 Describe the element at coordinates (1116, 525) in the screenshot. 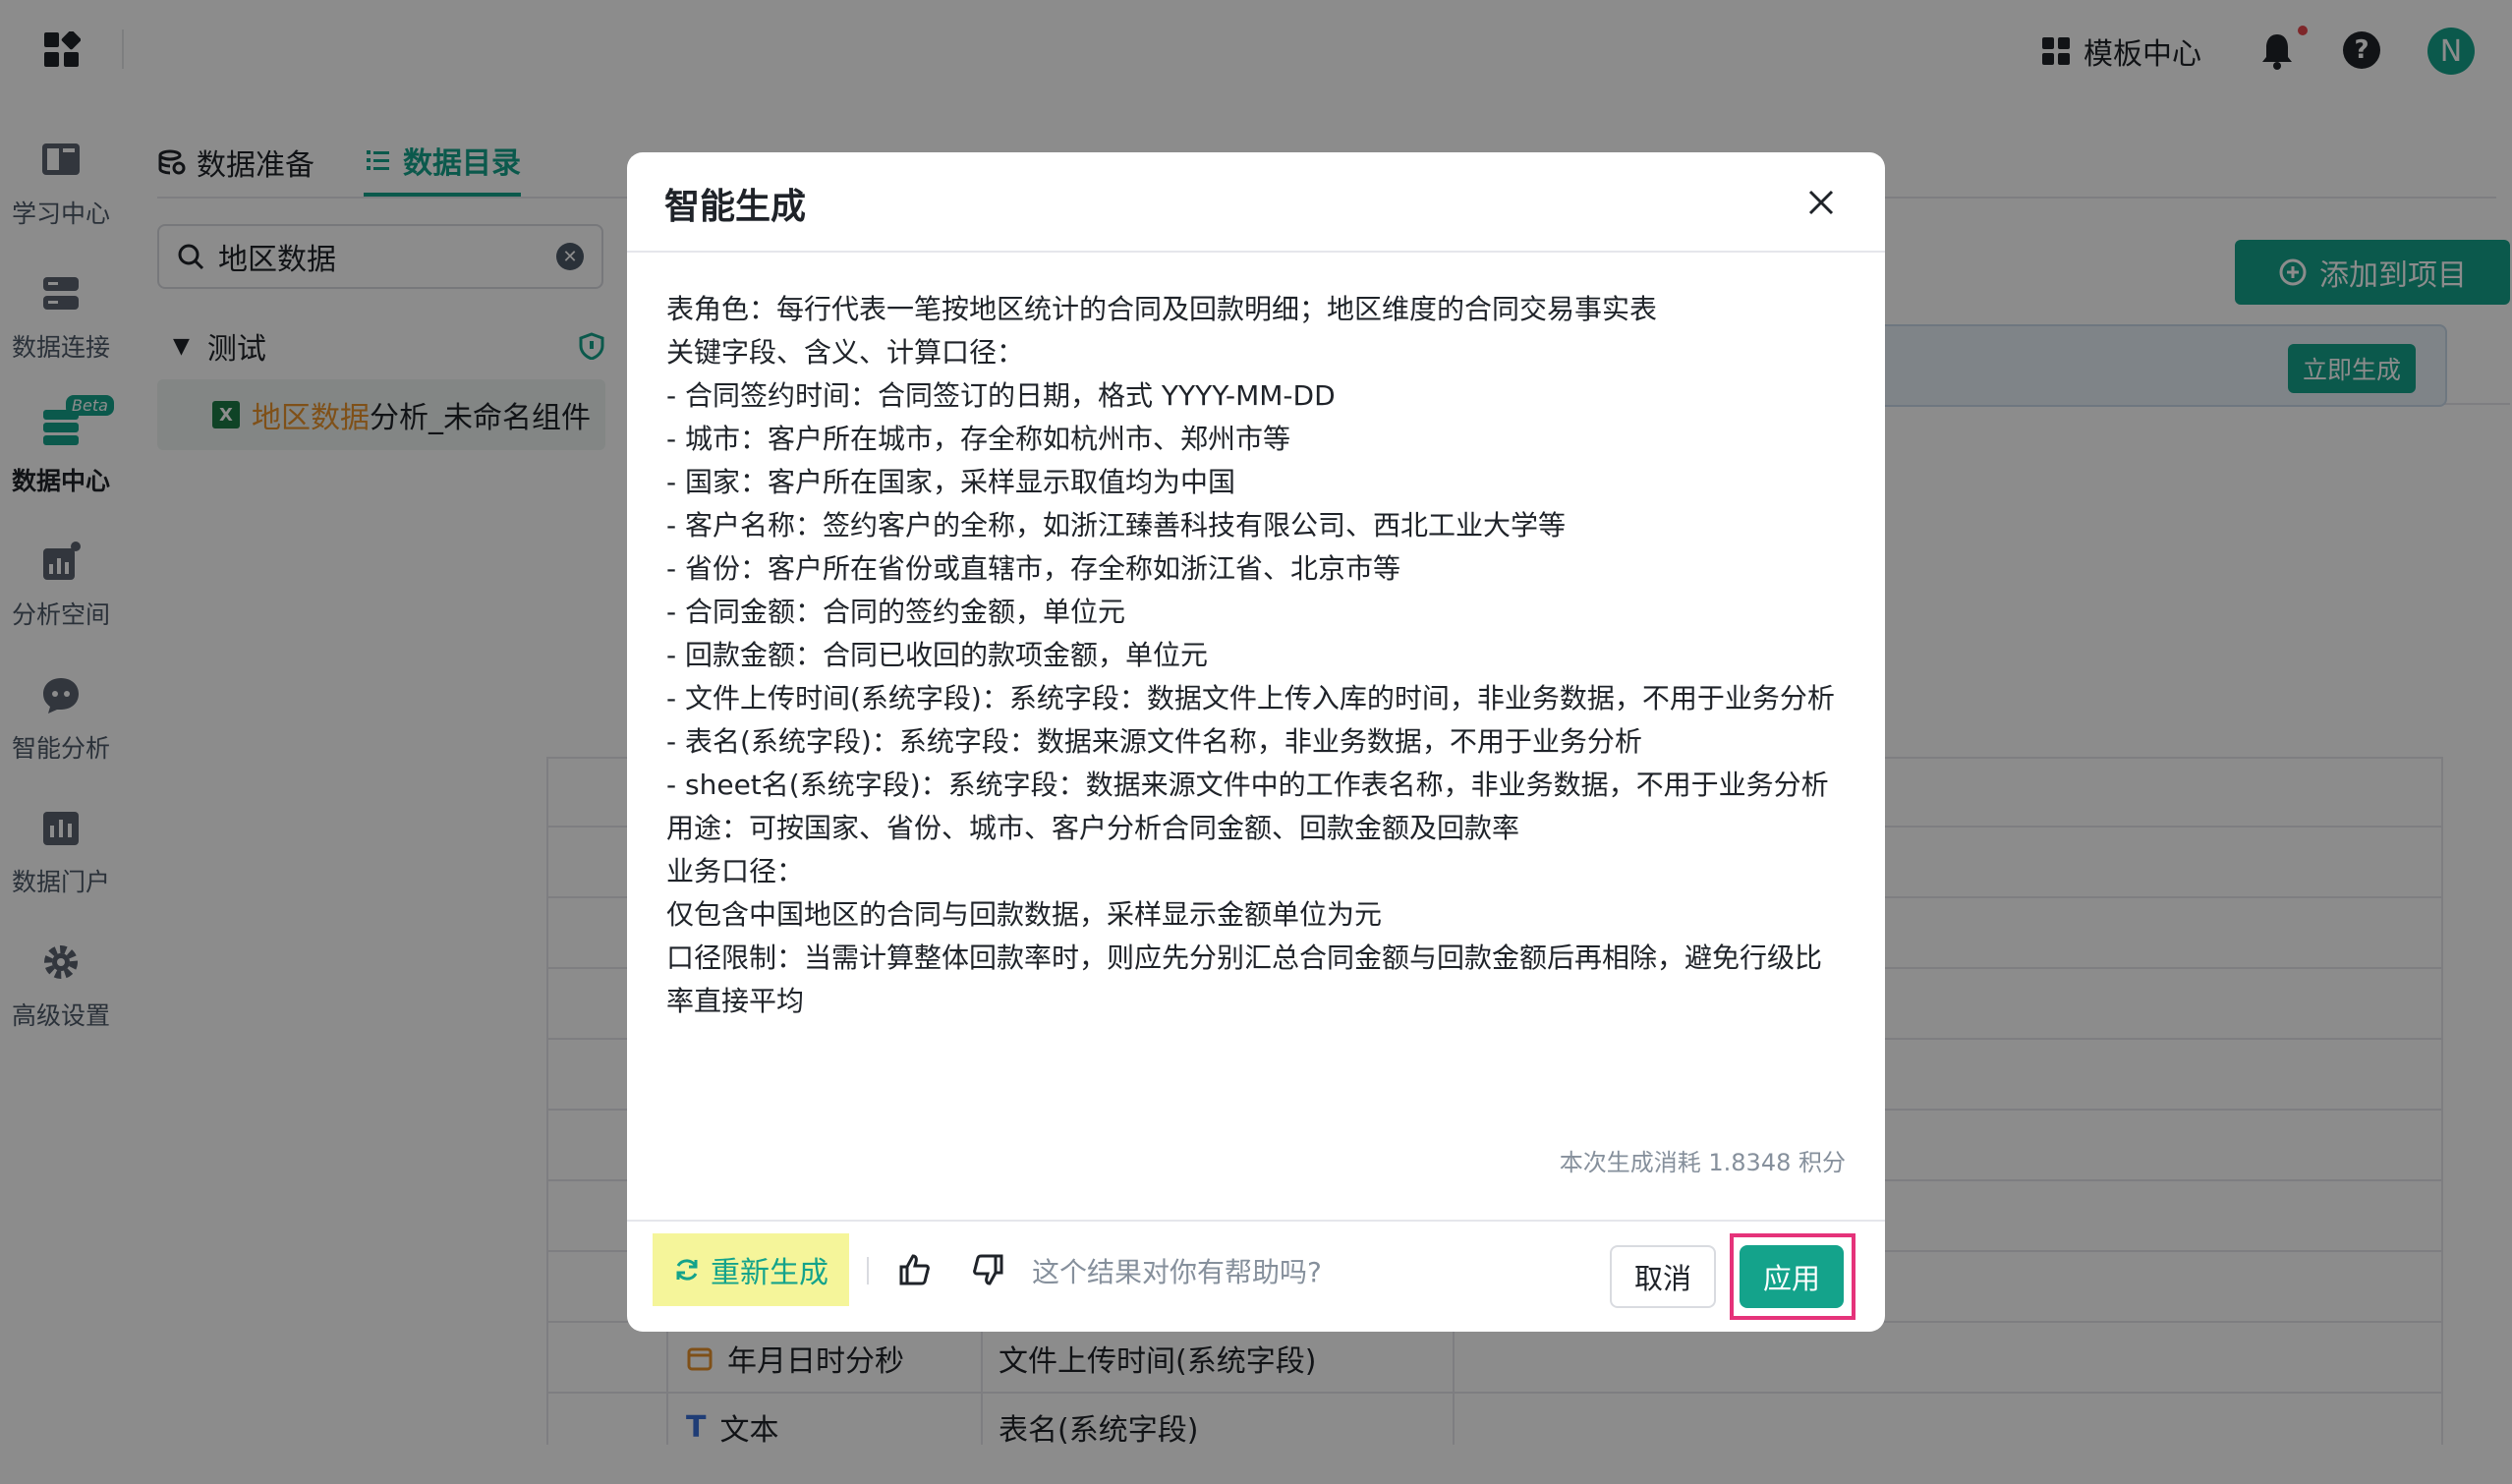

I see `description-line: - 客户名称：签约客户的全称，如浙江臻善科技有限公司、西北工业大学等` at that location.